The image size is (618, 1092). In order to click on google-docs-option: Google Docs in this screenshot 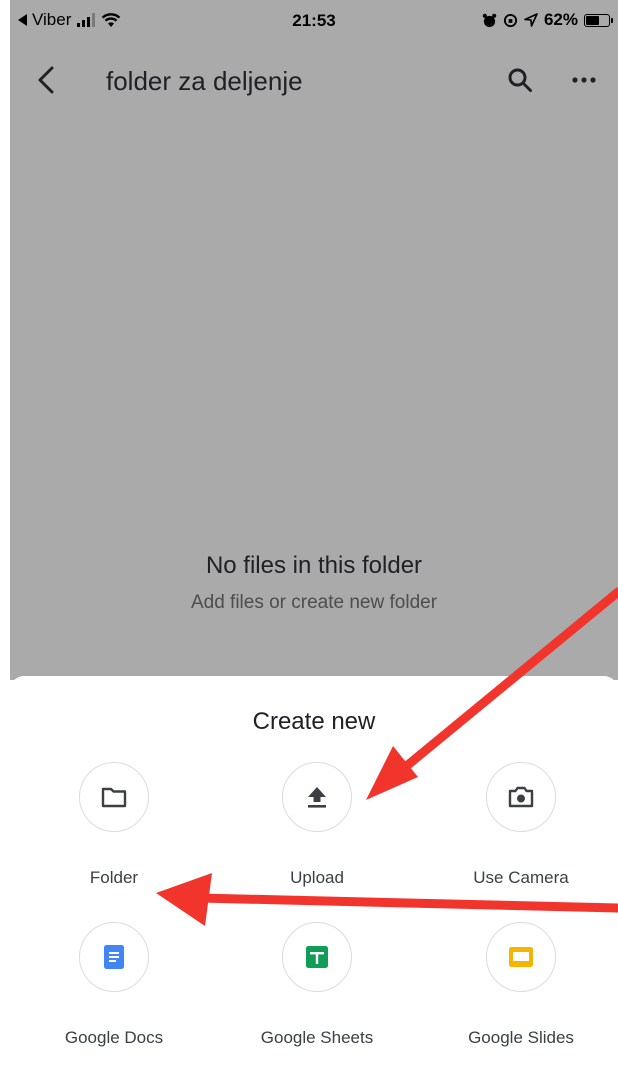, I will do `click(114, 985)`.